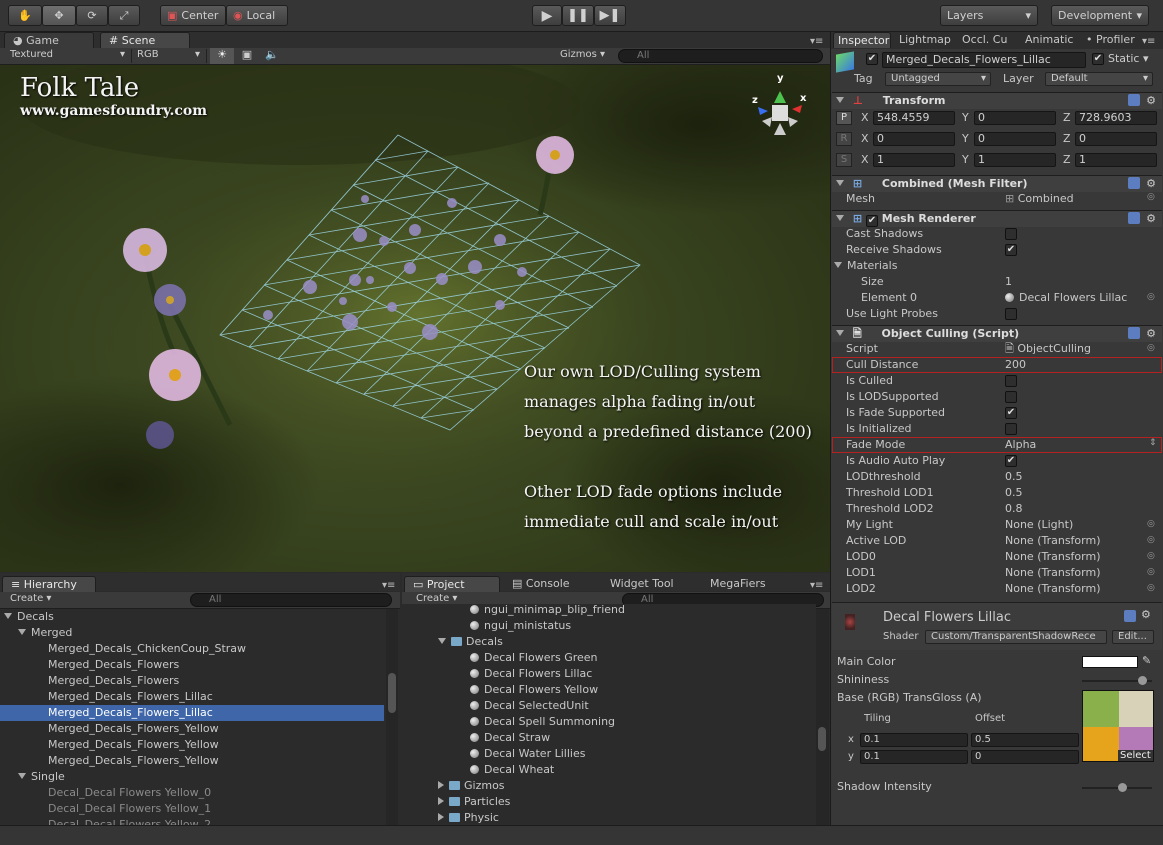  I want to click on tab-console: ▤ Console, so click(552, 584).